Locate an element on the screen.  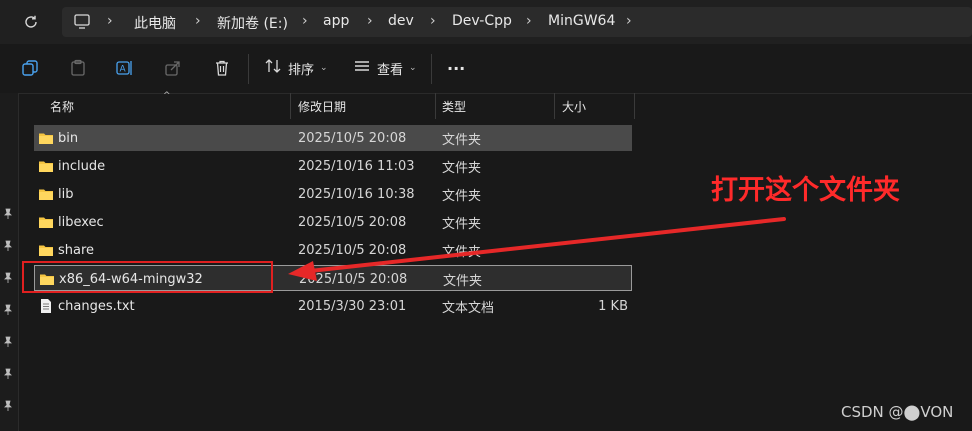
annotation-text: 打开这个文件夹 is located at coordinates (805, 190).